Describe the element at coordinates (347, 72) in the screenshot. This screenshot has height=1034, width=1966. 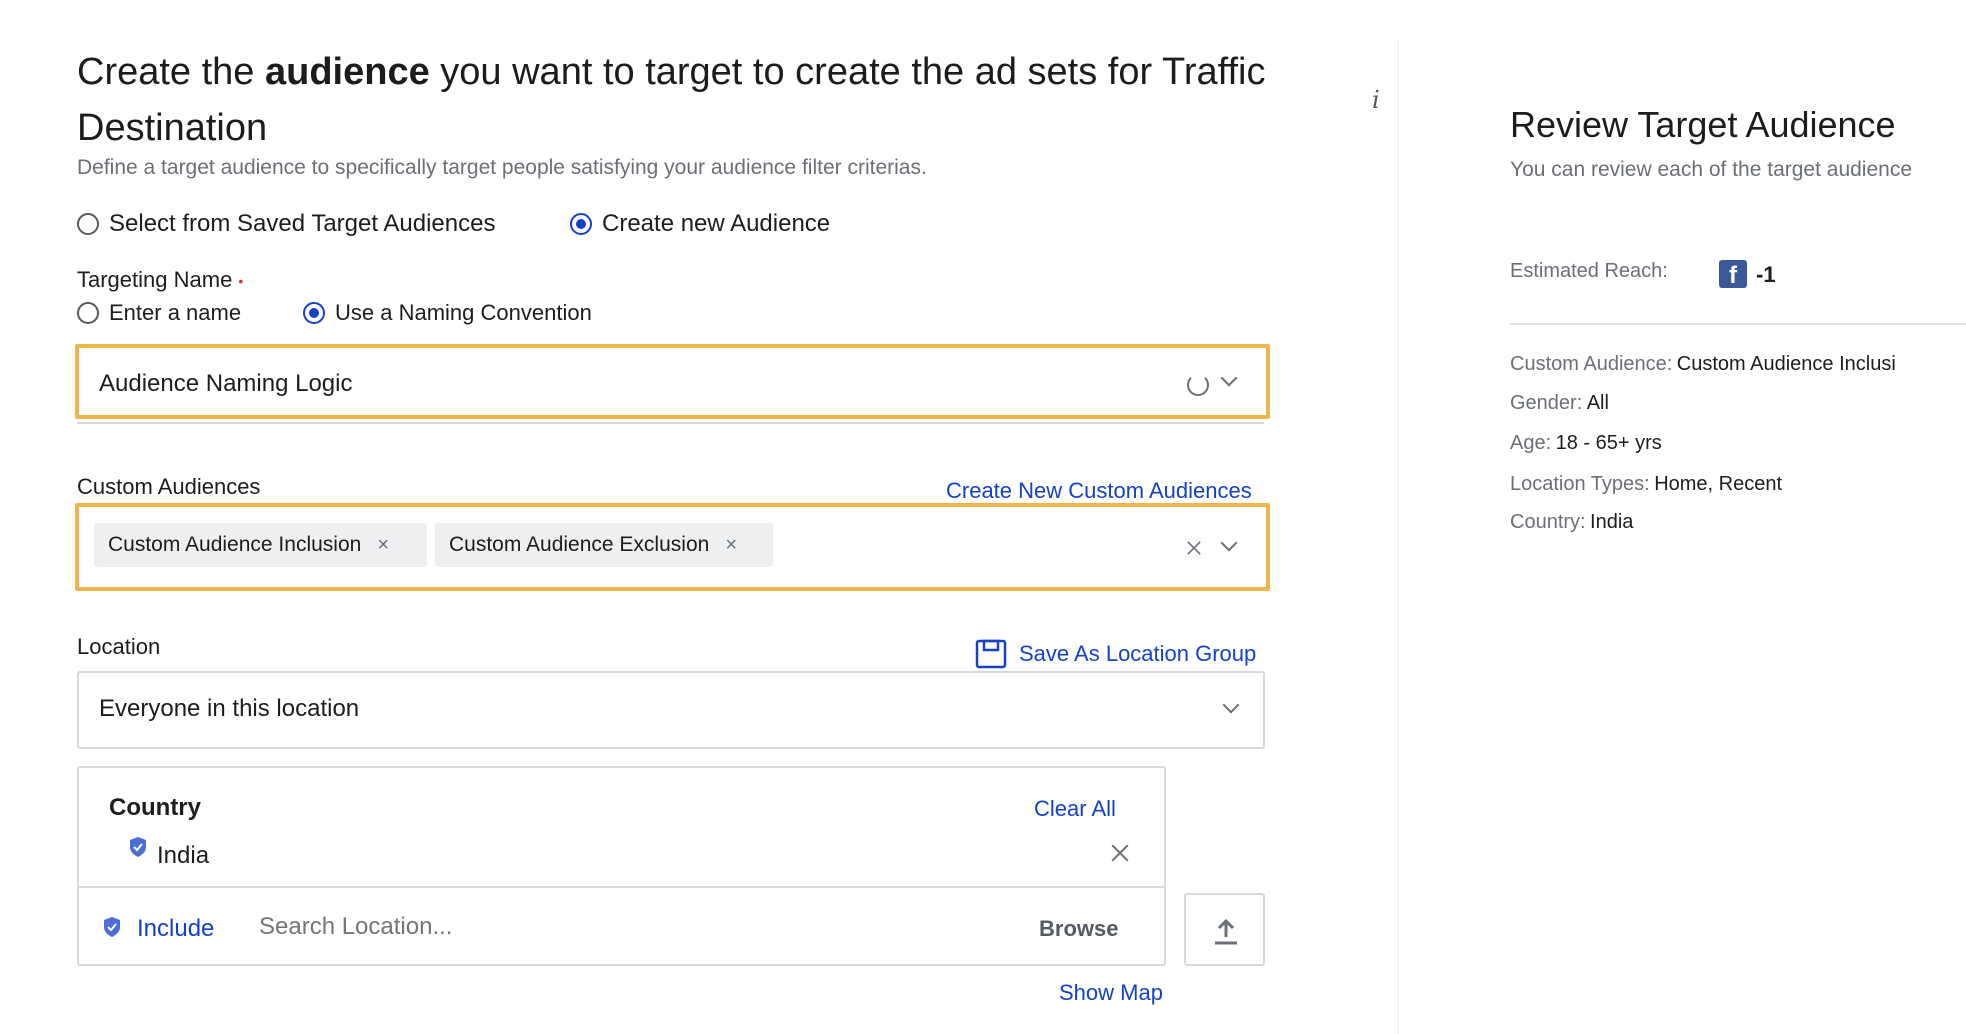
I see `title-text-bold: audience` at that location.